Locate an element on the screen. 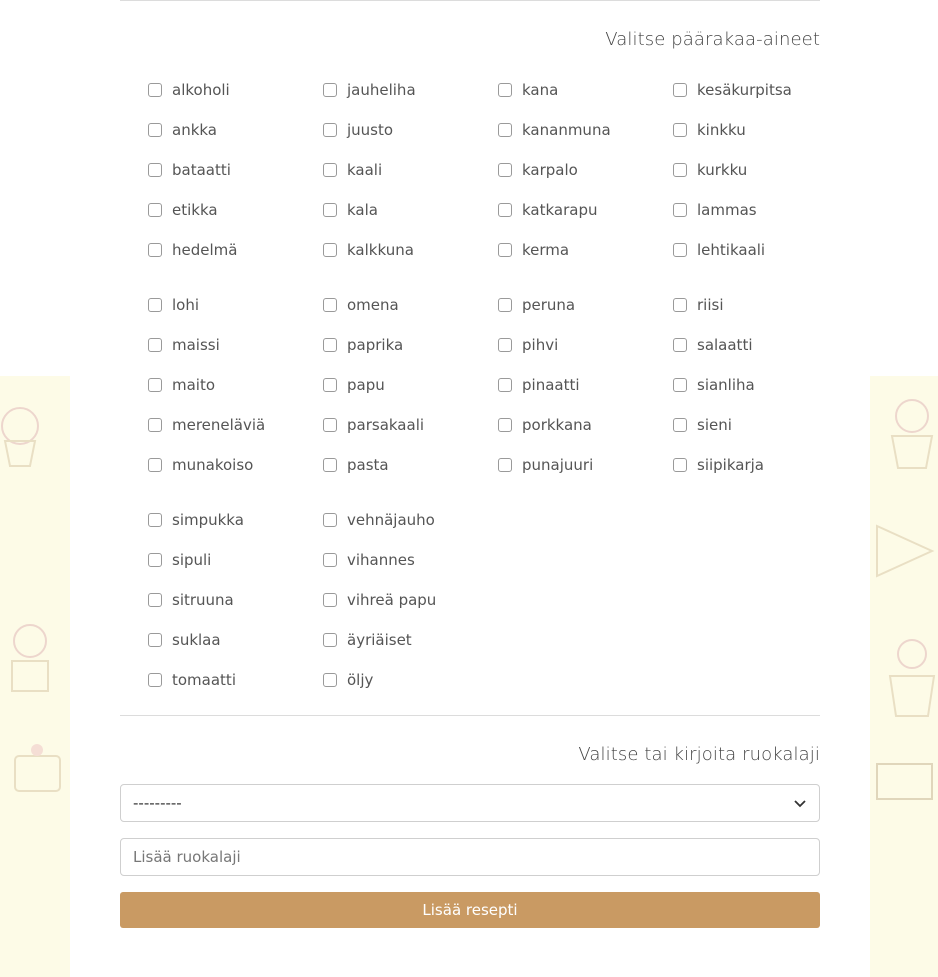 The height and width of the screenshot is (977, 938). ingredient-checkbox-item: sipuli is located at coordinates (179, 560).